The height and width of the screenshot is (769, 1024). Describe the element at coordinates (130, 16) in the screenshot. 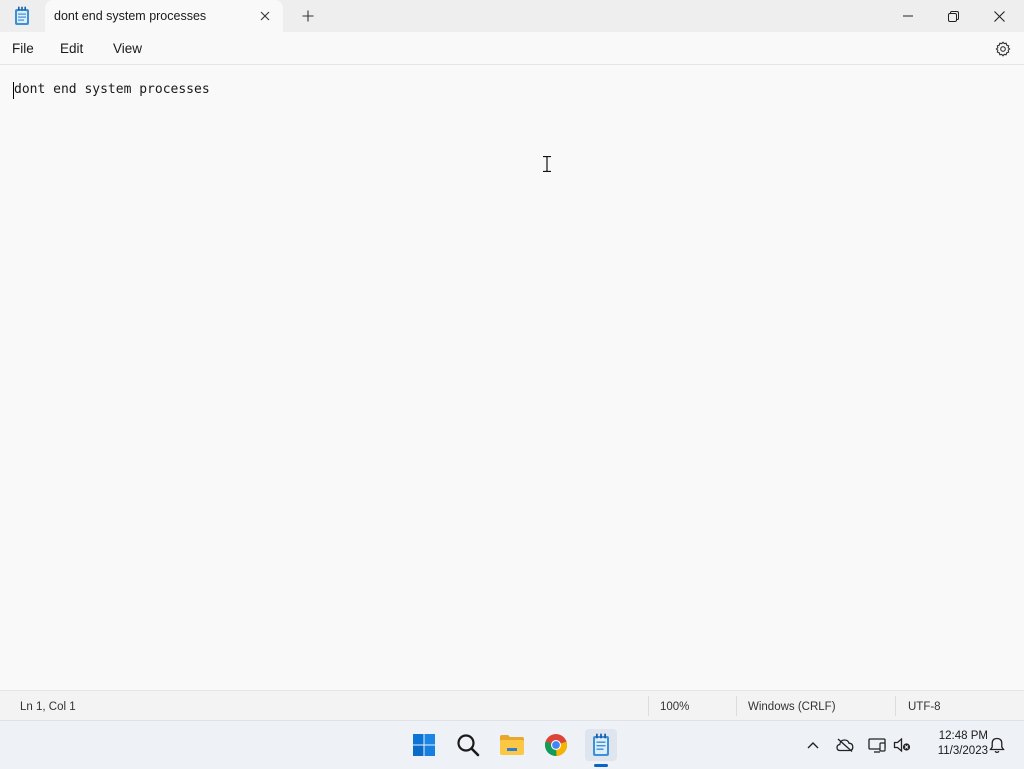

I see `tab-title: dont end system processes` at that location.